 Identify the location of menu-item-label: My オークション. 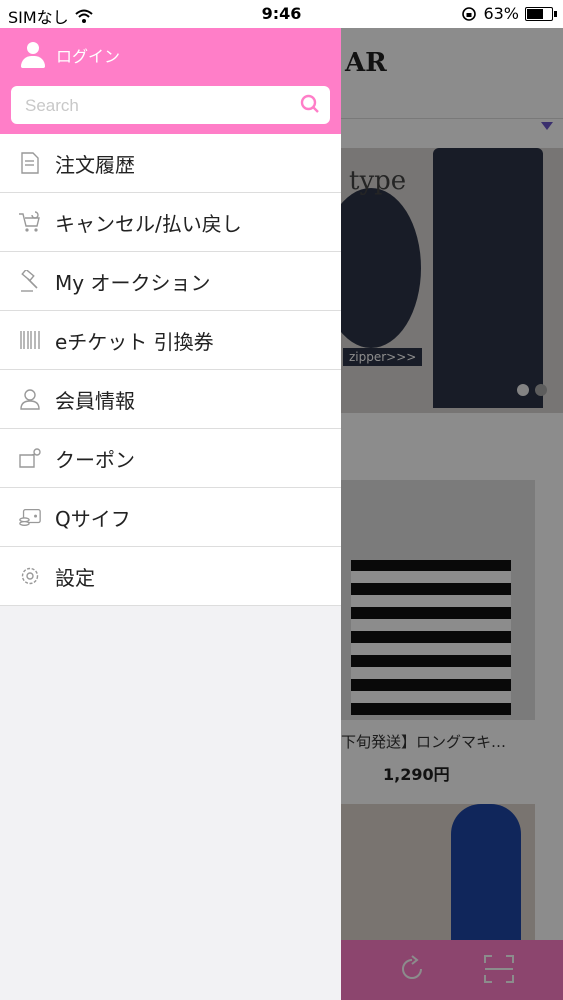
(133, 282).